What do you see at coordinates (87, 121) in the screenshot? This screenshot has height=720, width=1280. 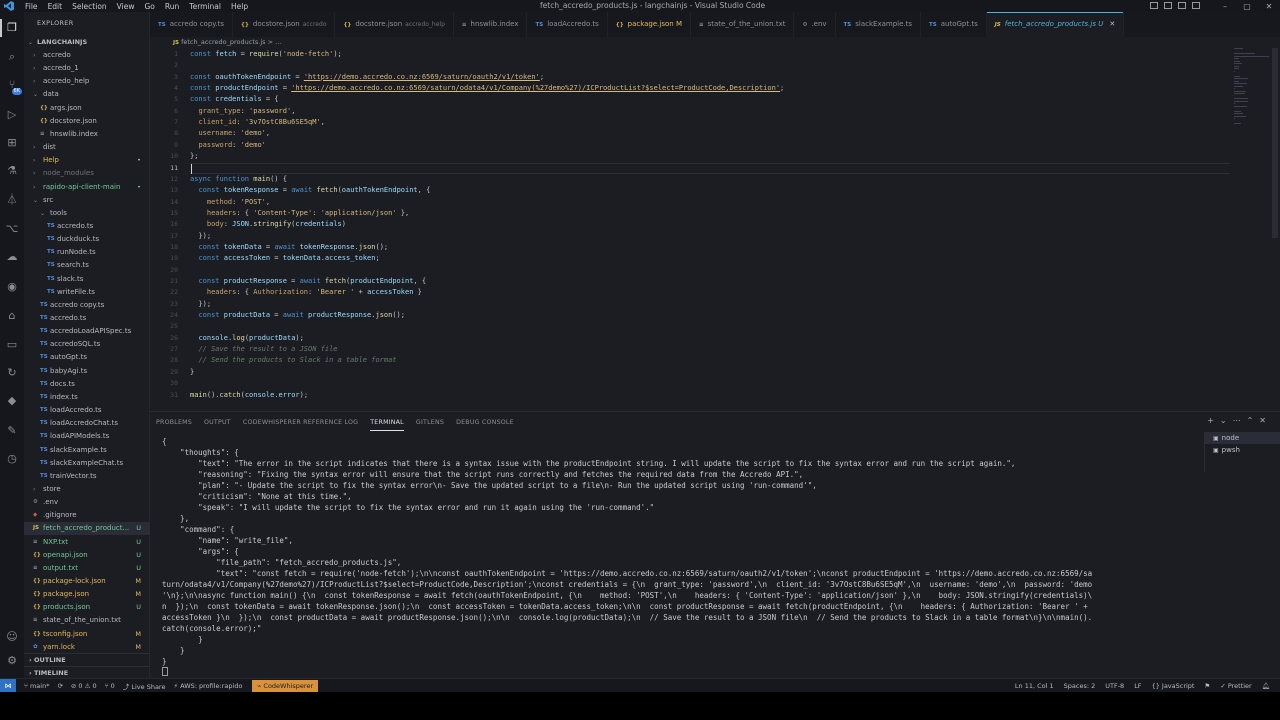 I see `file-item: {} docstore.json` at bounding box center [87, 121].